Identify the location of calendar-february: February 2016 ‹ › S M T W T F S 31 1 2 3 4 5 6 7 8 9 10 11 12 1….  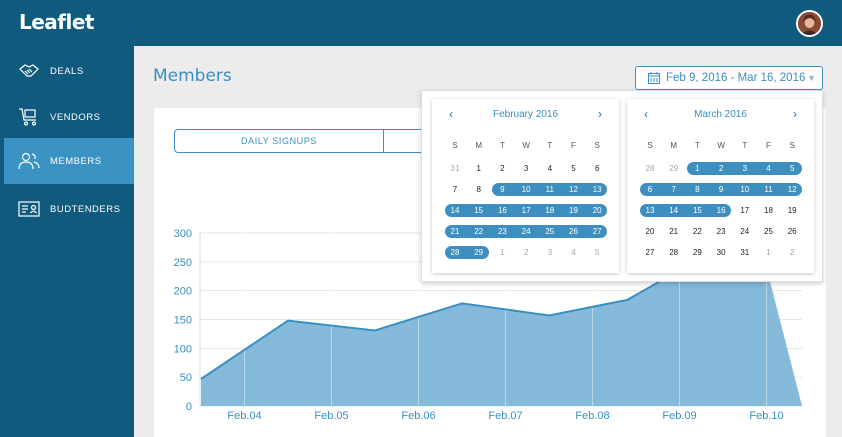
(525, 186).